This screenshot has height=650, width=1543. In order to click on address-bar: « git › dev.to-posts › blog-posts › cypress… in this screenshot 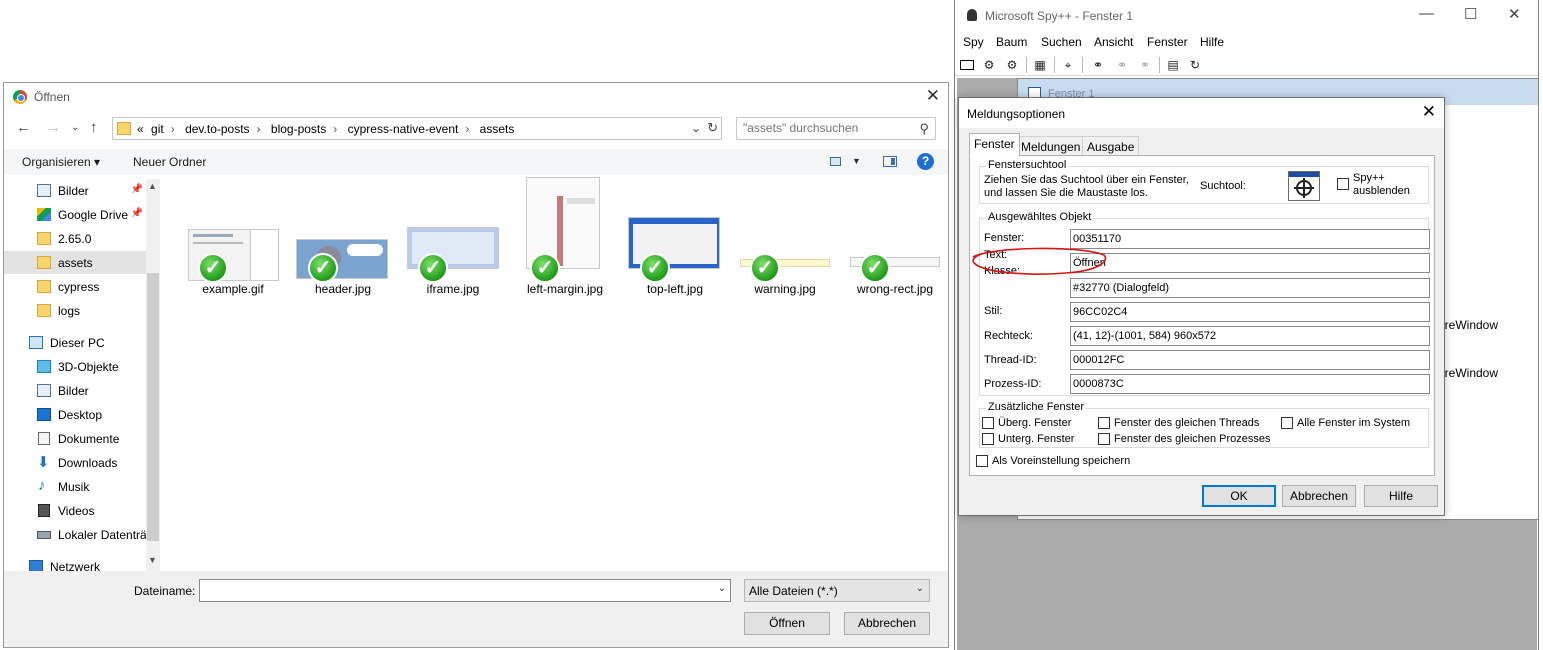, I will do `click(417, 128)`.